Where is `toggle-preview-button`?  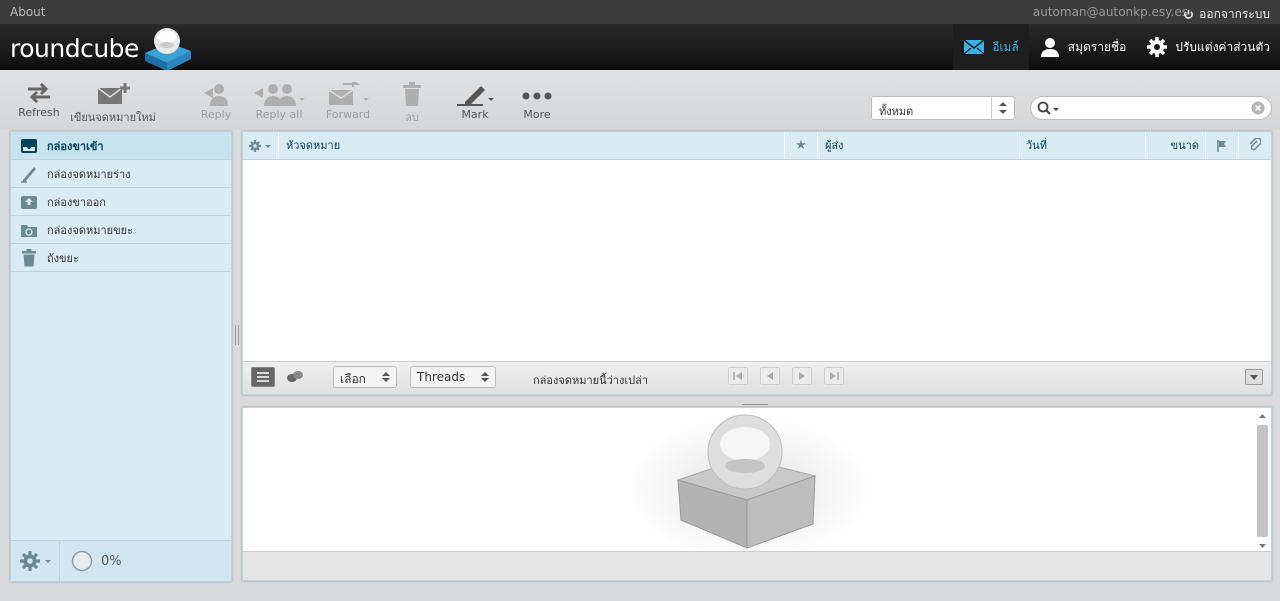
toggle-preview-button is located at coordinates (1254, 377).